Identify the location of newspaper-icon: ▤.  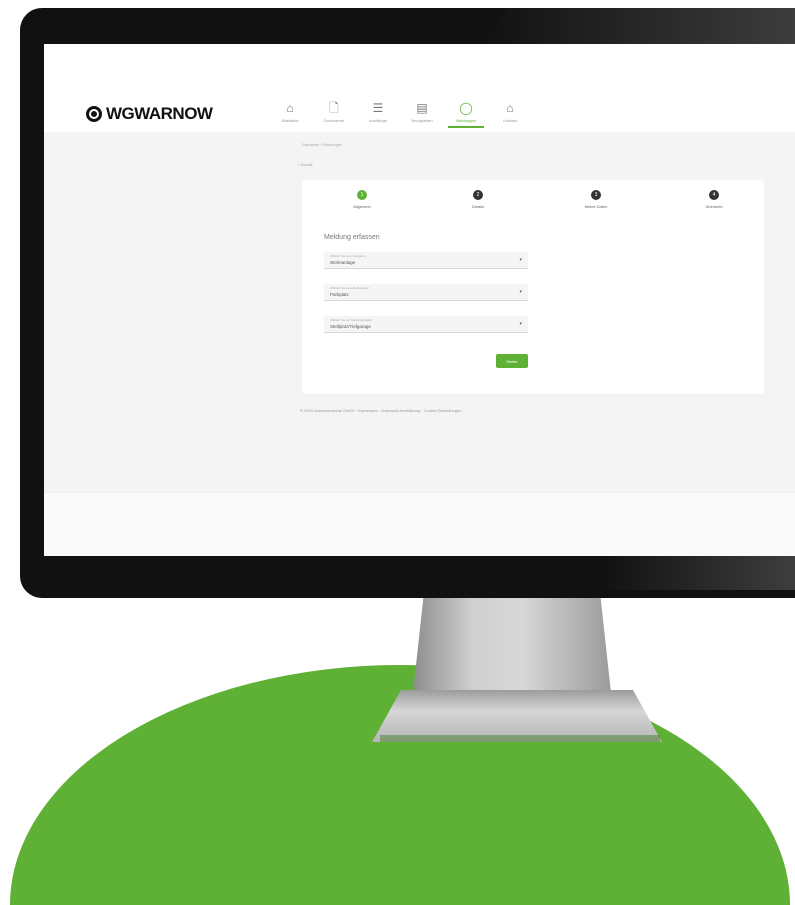
(422, 108).